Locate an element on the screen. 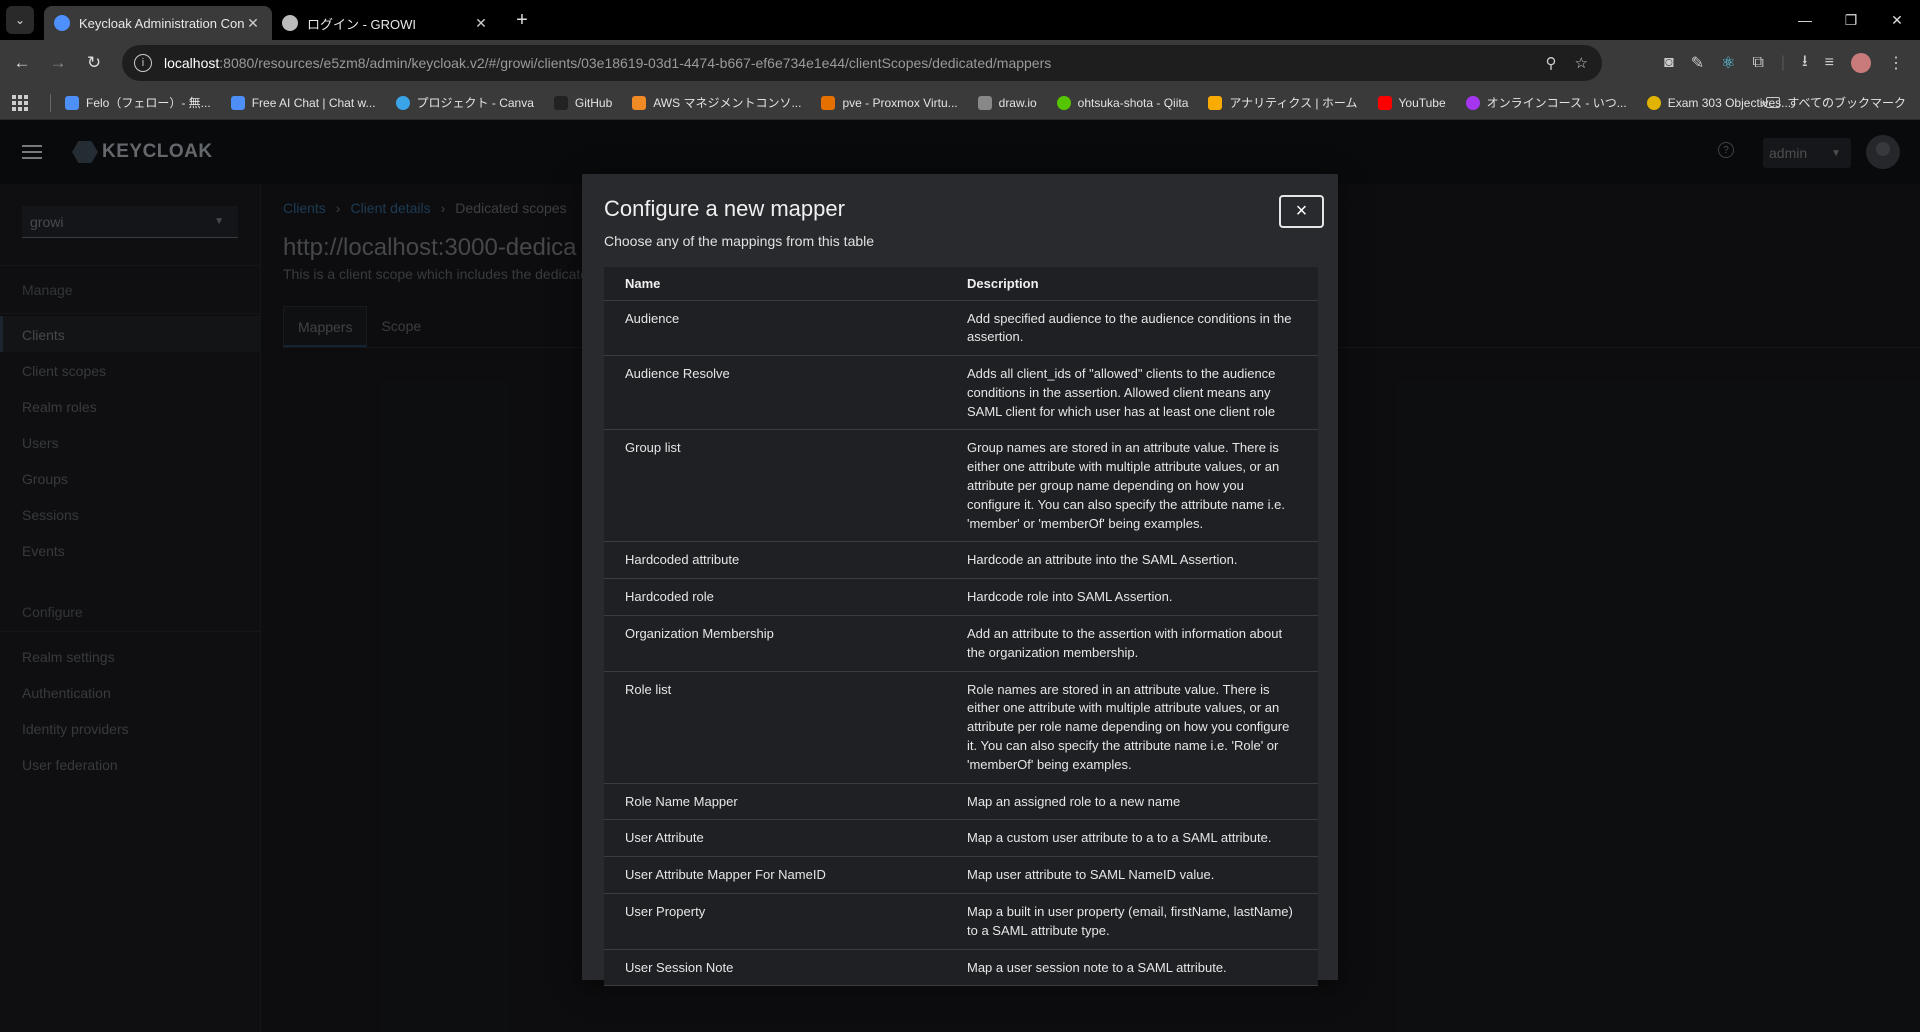  modal-title: Configure a new mapper is located at coordinates (724, 208).